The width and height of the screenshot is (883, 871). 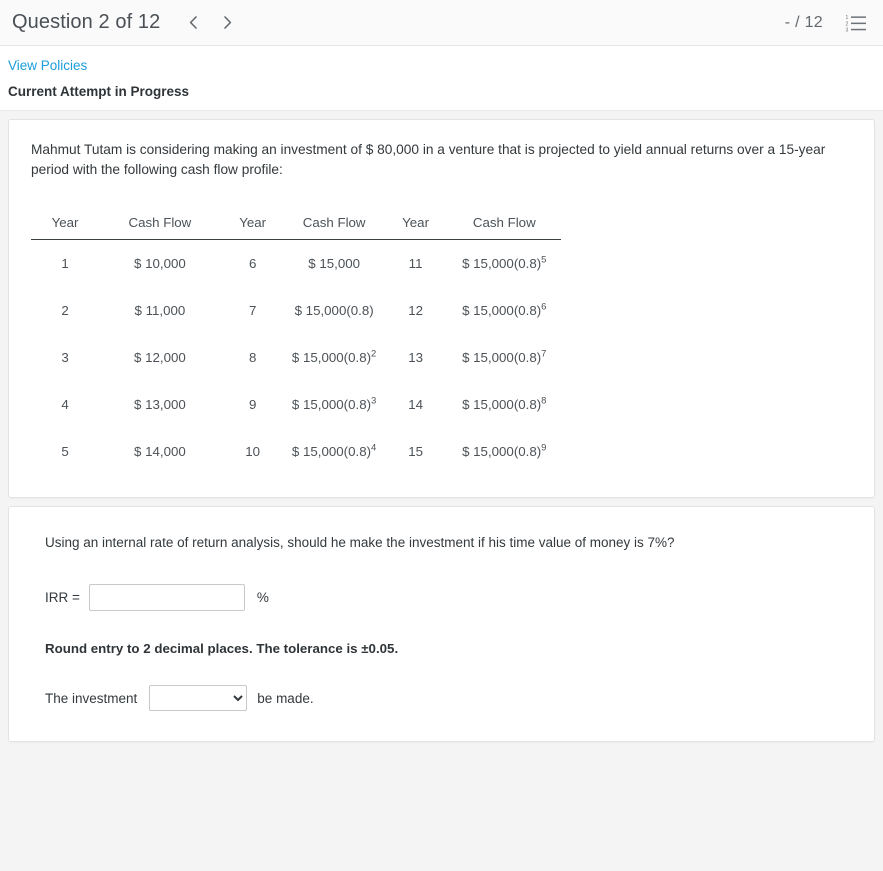 I want to click on cell-year-1: 1, so click(x=65, y=263).